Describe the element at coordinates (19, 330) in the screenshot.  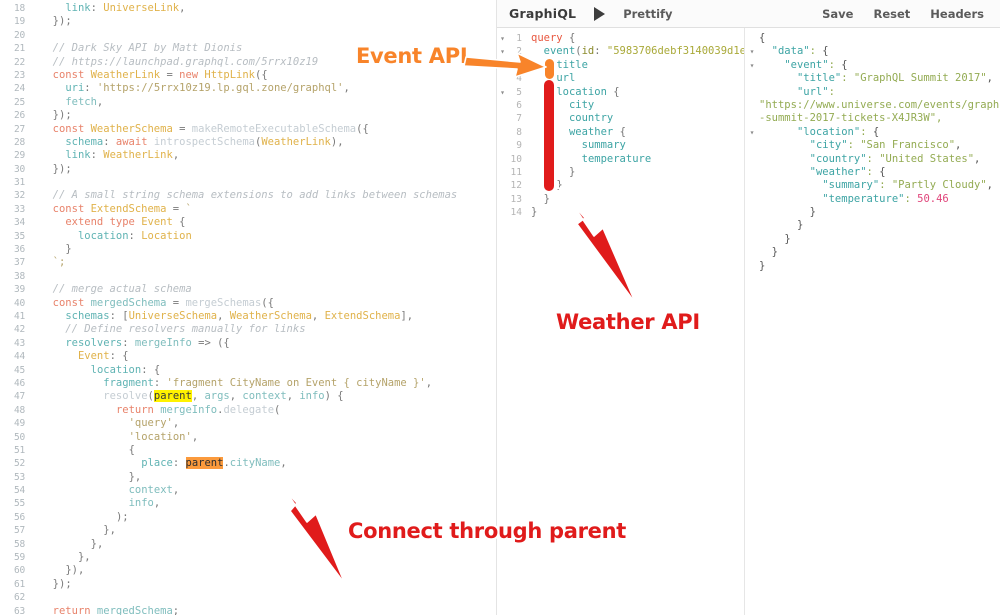
I see `line-number: 42` at that location.